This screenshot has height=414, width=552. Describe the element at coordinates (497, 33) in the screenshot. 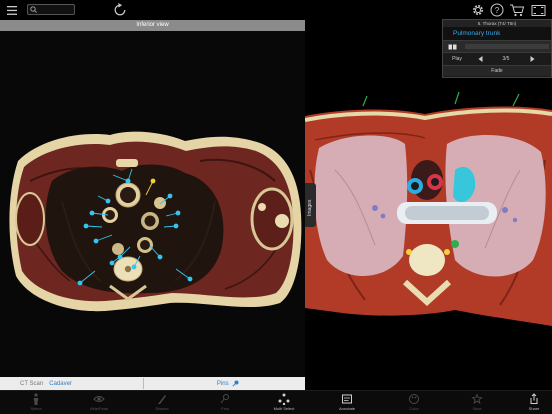

I see `selected-structure-name: Pulmonary trunk` at that location.